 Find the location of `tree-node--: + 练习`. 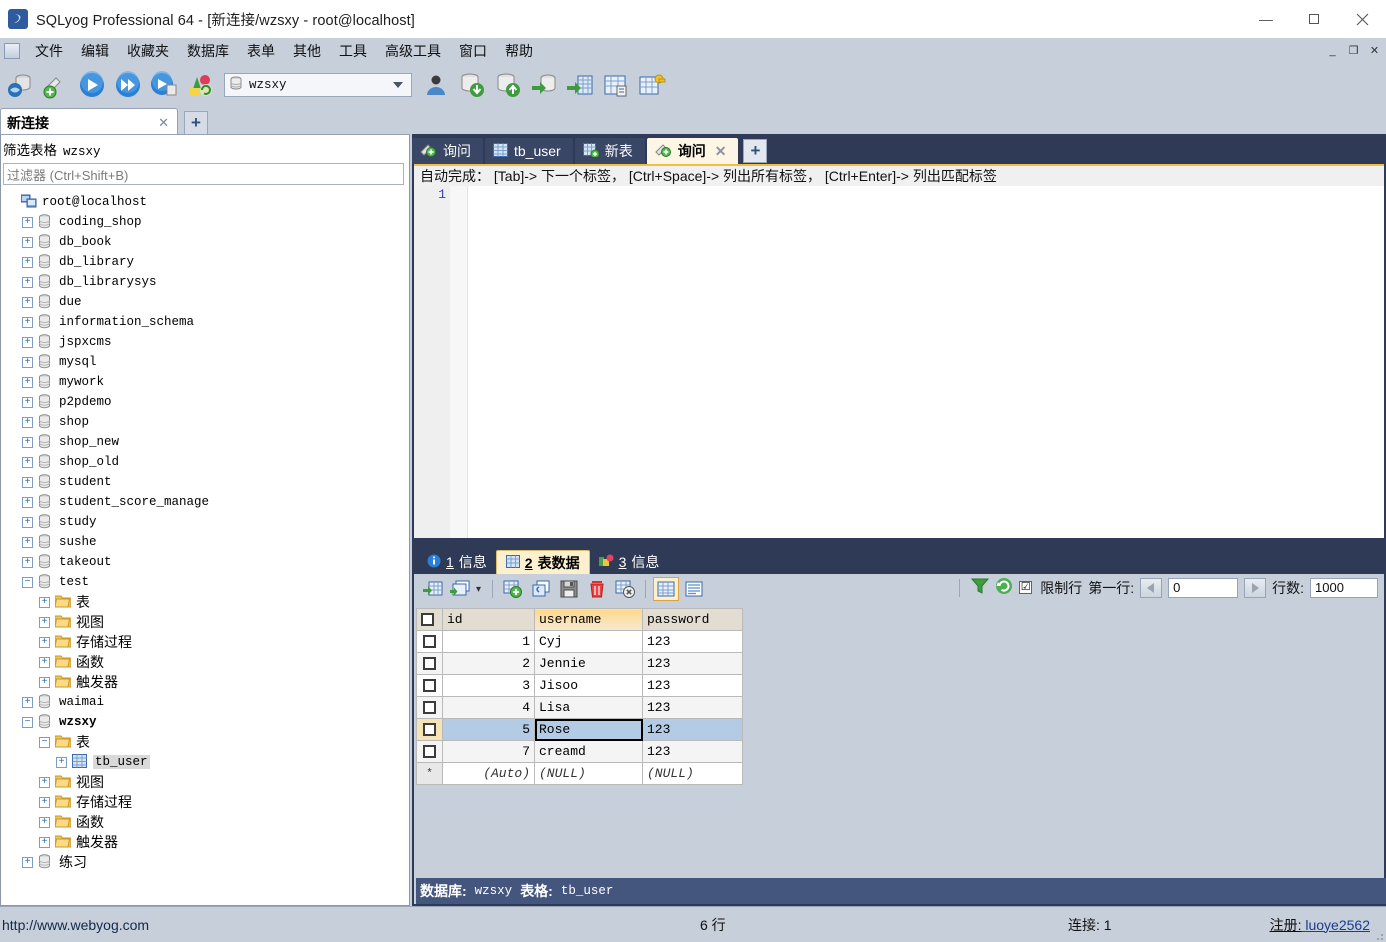

tree-node--: + 练习 is located at coordinates (206, 862).